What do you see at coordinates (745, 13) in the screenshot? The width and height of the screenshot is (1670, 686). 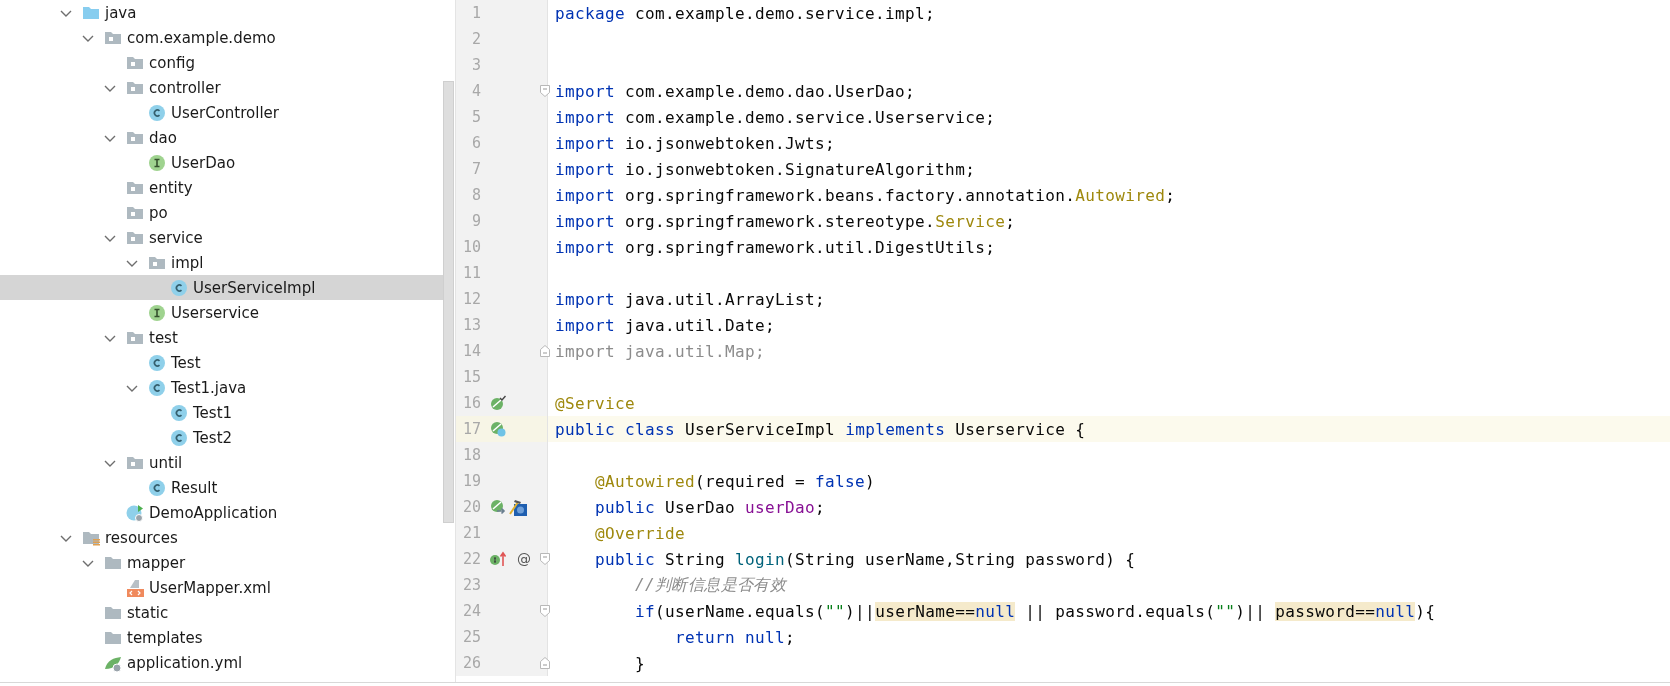 I see `code-line: package com.example.demo.service.impl;` at bounding box center [745, 13].